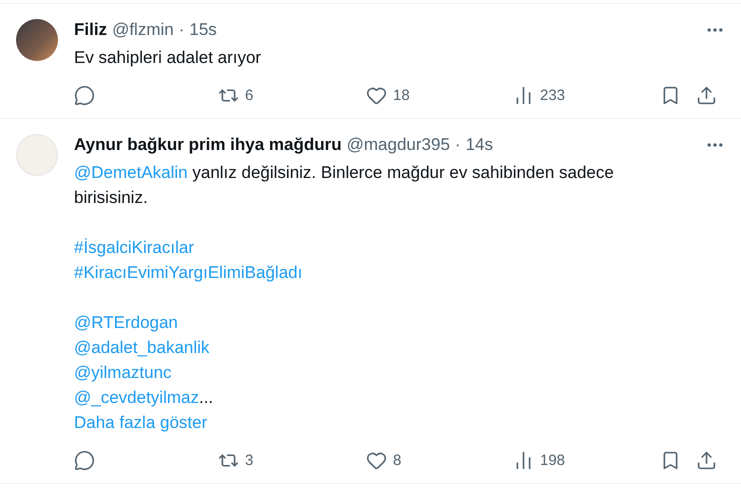  What do you see at coordinates (131, 172) in the screenshot?
I see `mention-link: @DemetAkalin` at bounding box center [131, 172].